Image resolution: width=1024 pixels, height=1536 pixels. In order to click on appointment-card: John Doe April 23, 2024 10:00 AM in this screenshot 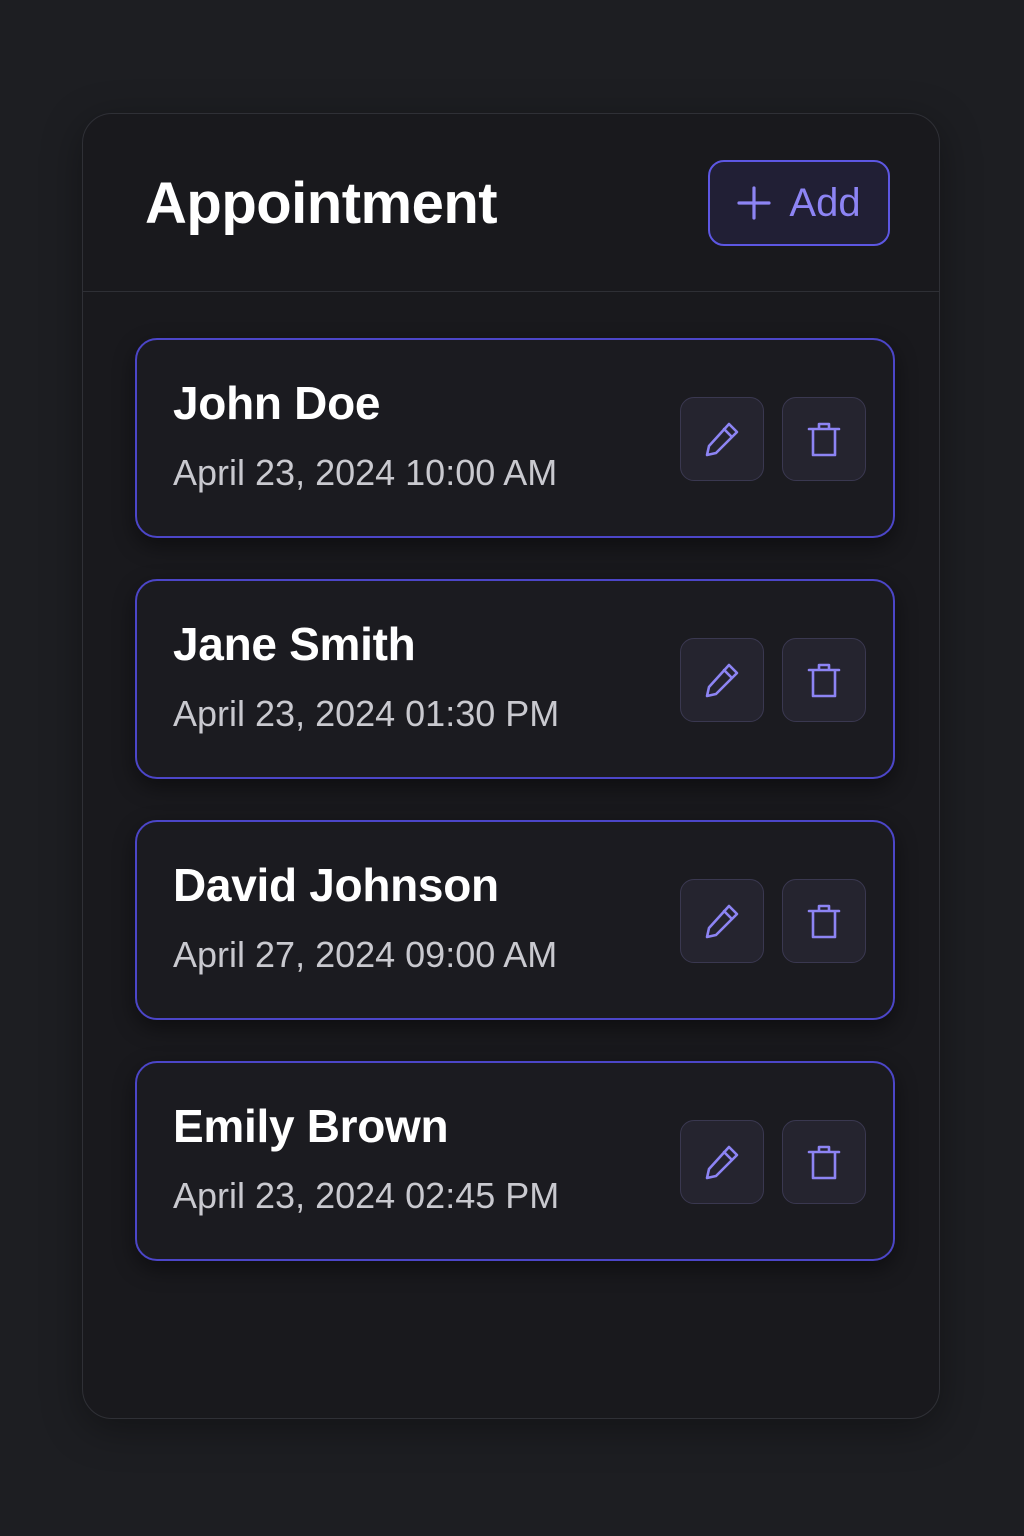, I will do `click(515, 438)`.